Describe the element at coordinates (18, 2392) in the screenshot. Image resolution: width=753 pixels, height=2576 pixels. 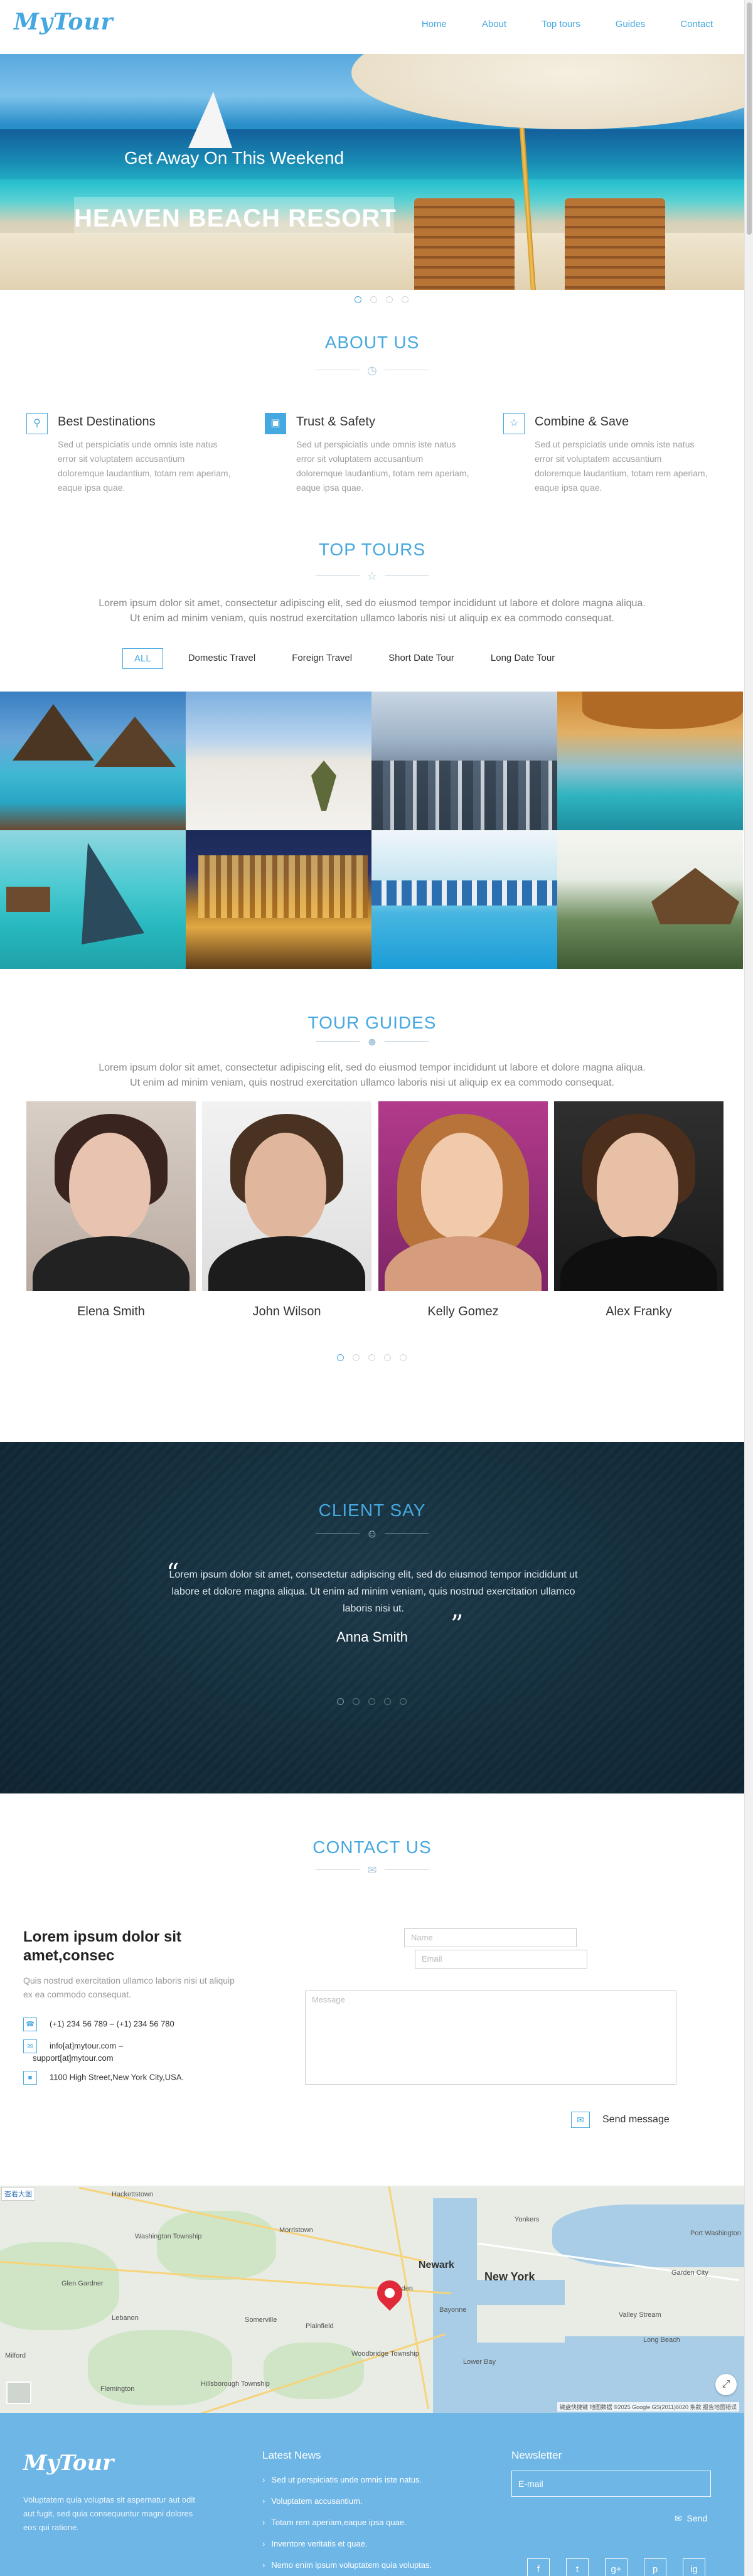
I see `map-type-thumbnail` at that location.